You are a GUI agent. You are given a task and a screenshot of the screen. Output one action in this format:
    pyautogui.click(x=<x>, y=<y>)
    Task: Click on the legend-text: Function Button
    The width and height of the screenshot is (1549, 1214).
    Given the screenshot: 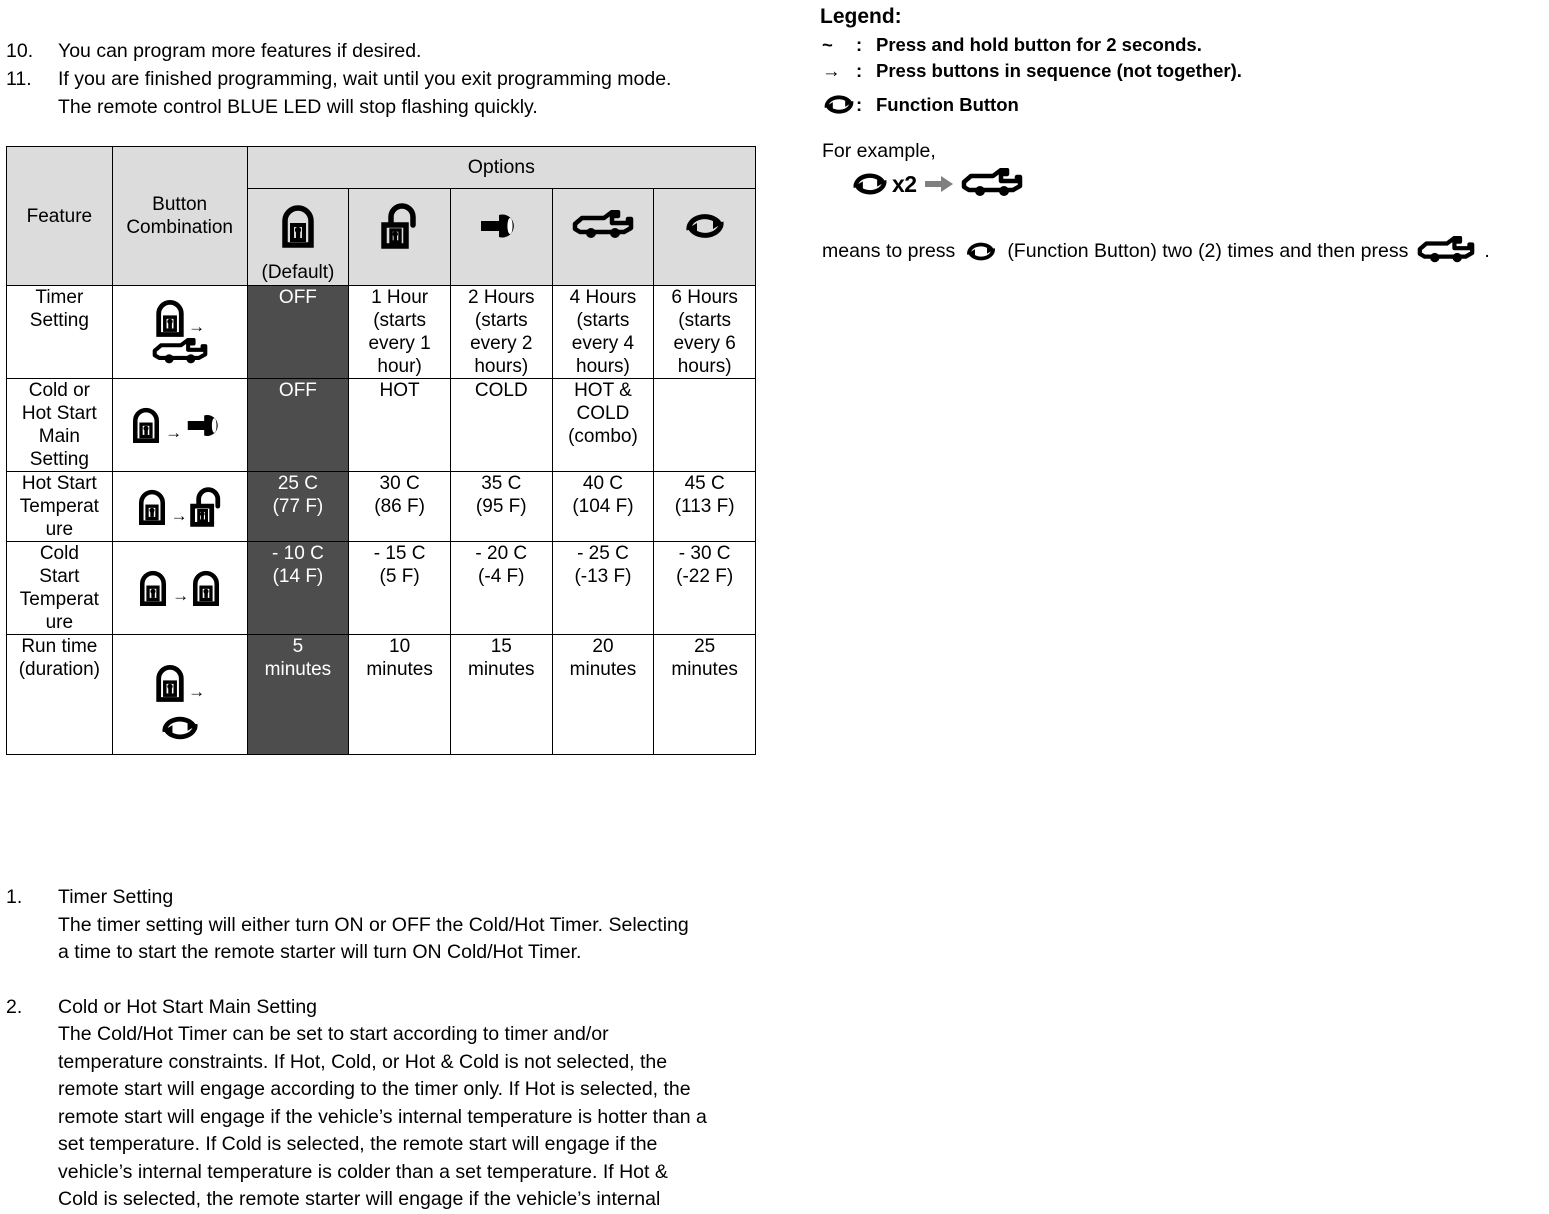 What is the action you would take?
    pyautogui.click(x=947, y=104)
    